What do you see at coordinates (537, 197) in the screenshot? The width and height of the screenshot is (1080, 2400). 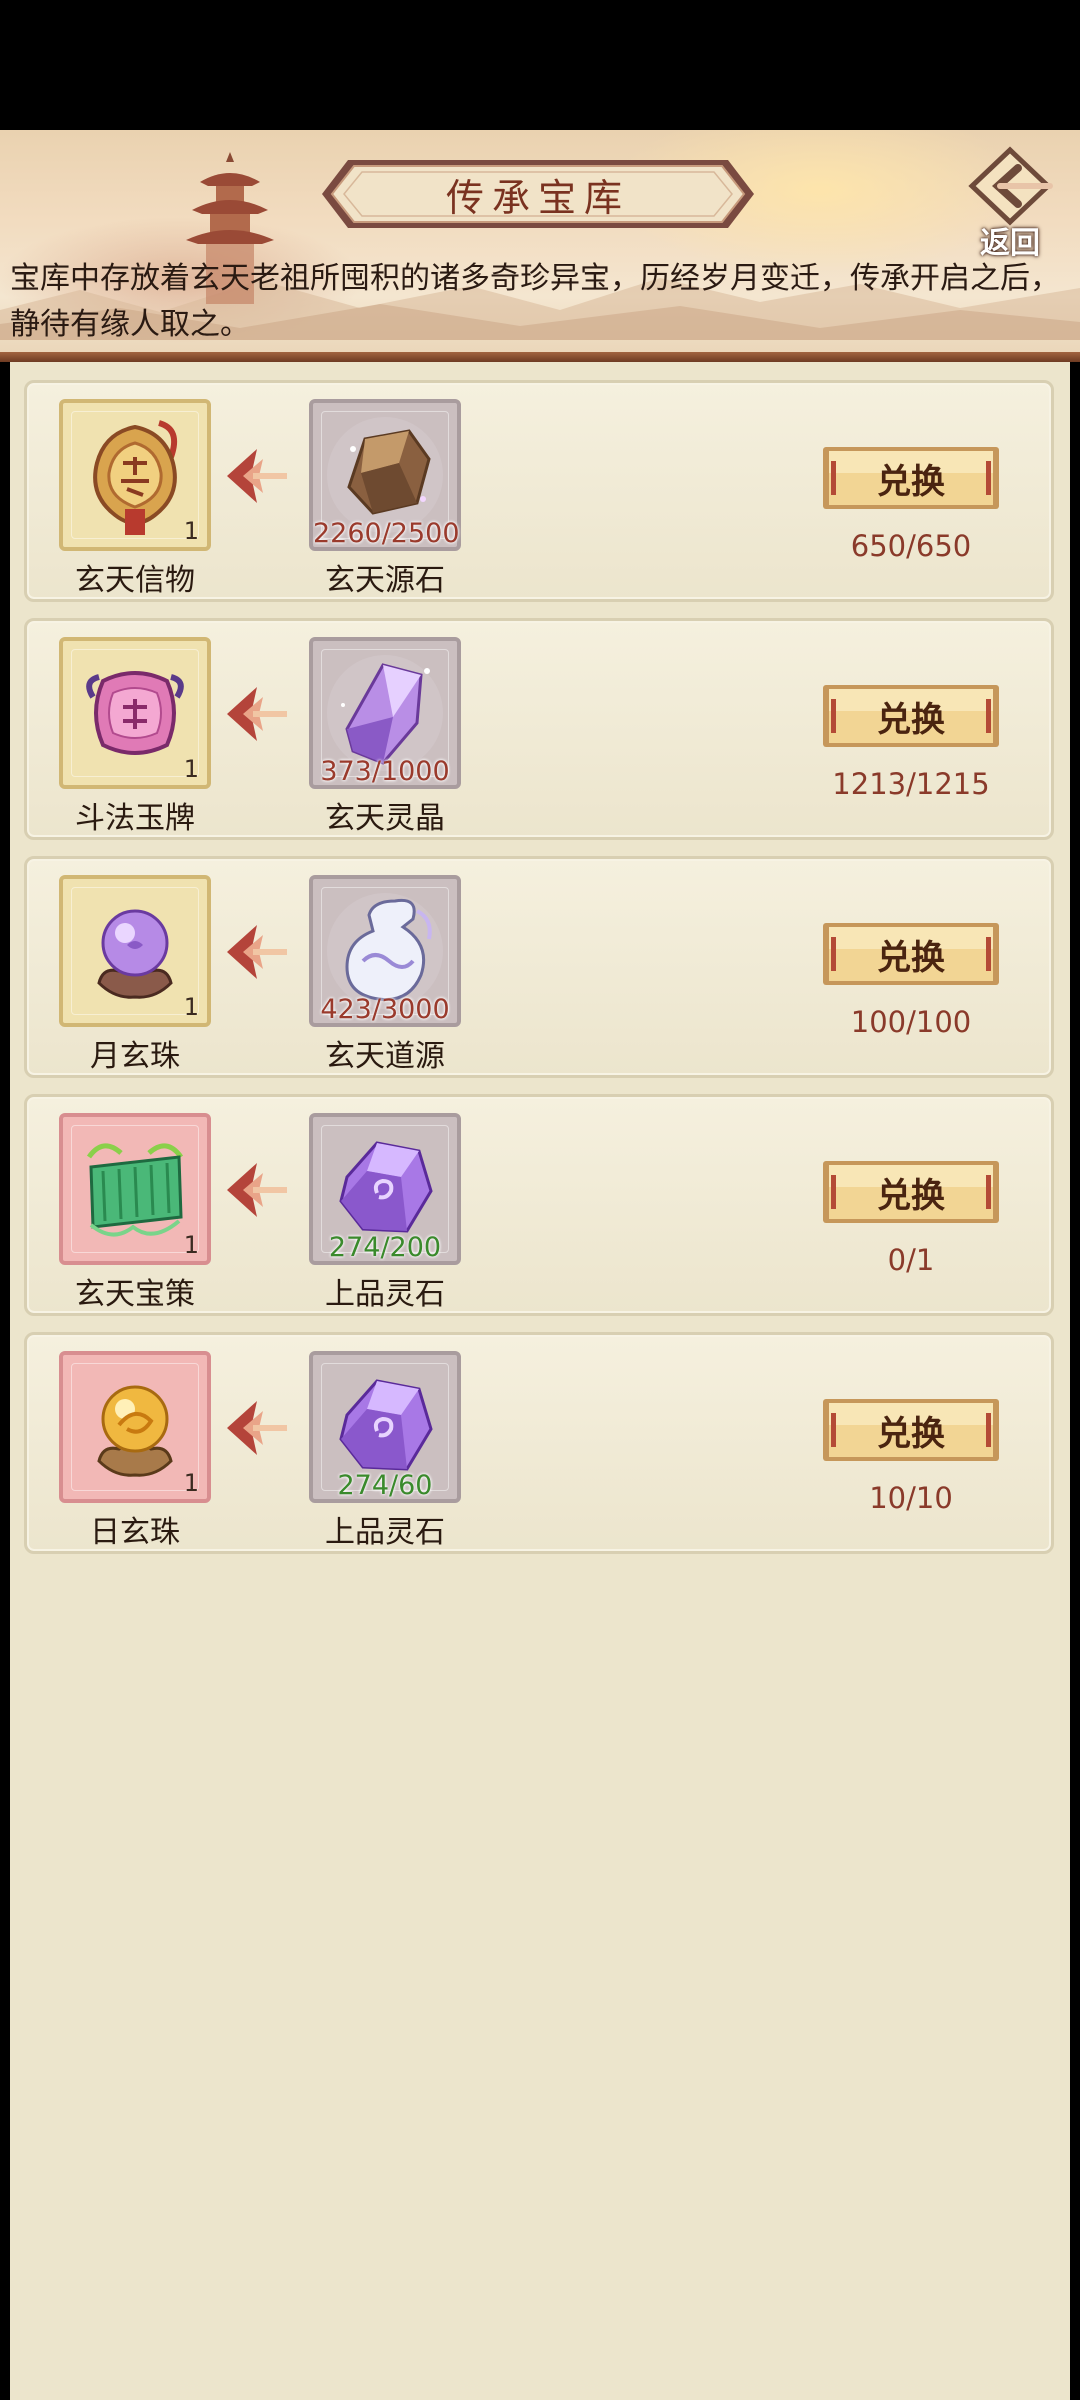 I see `page-title: 传承宝库` at bounding box center [537, 197].